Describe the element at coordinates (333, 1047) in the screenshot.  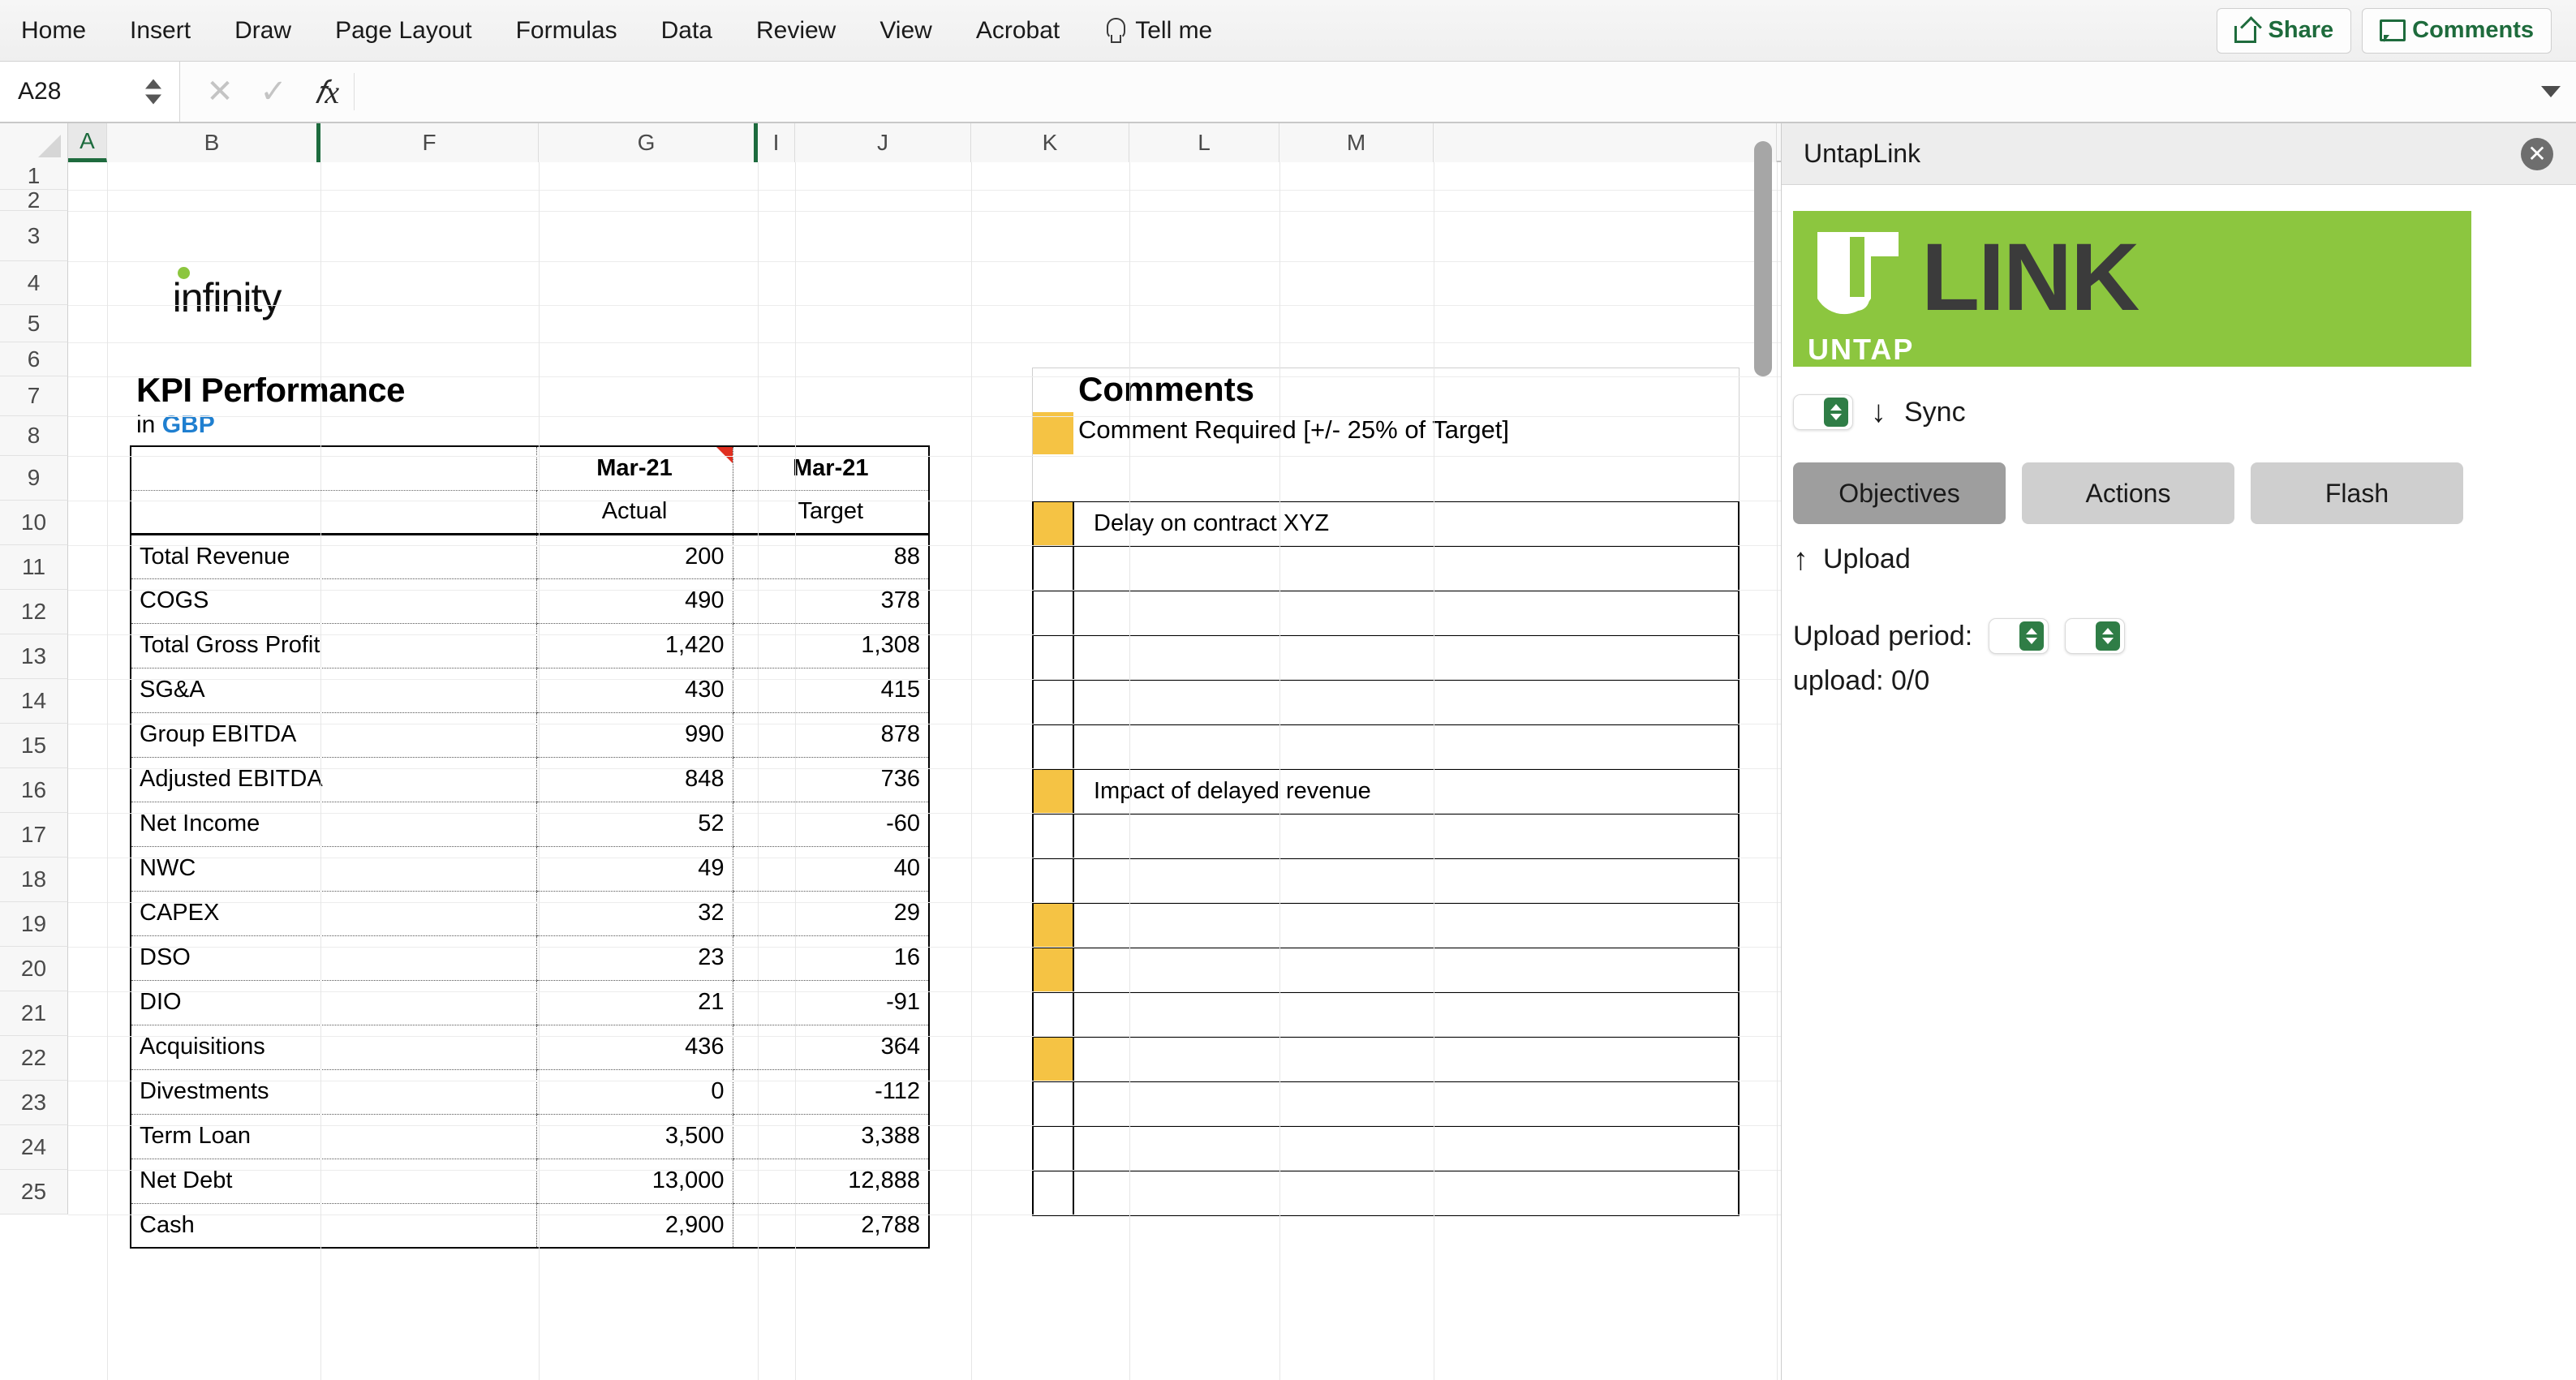
I see `kpi-row-label: Acquisitions` at that location.